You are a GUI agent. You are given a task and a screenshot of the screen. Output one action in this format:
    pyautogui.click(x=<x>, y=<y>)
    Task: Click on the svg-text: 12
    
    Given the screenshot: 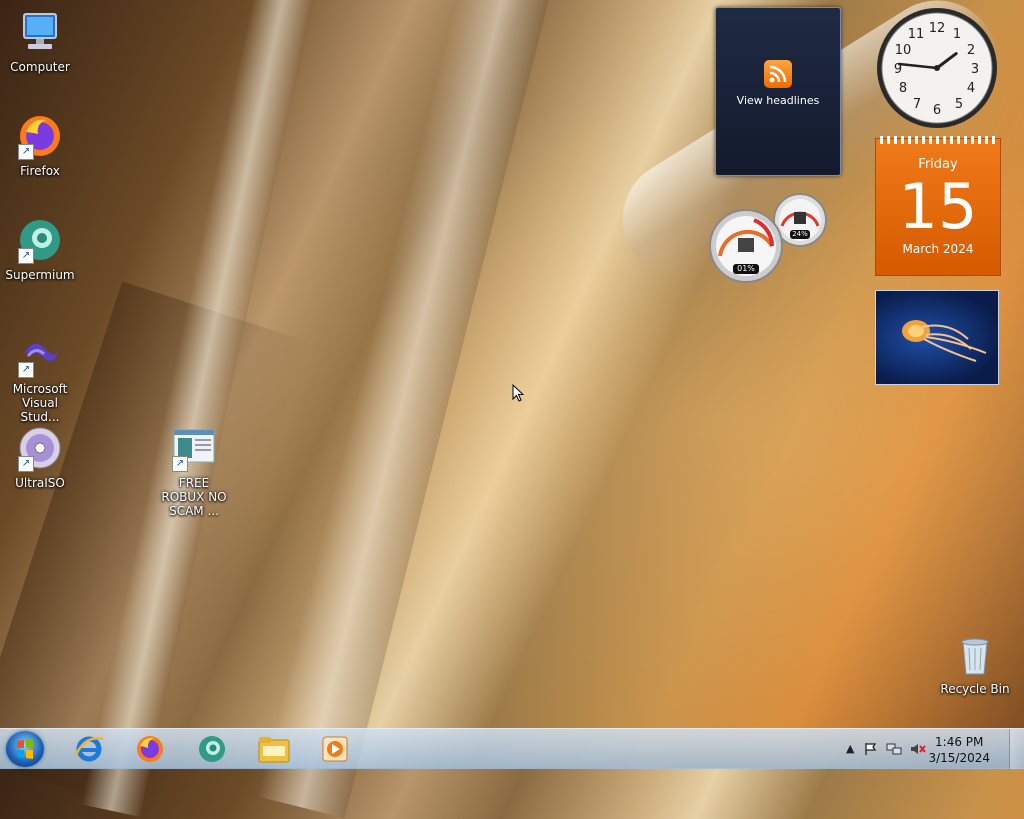 What is the action you would take?
    pyautogui.click(x=937, y=28)
    